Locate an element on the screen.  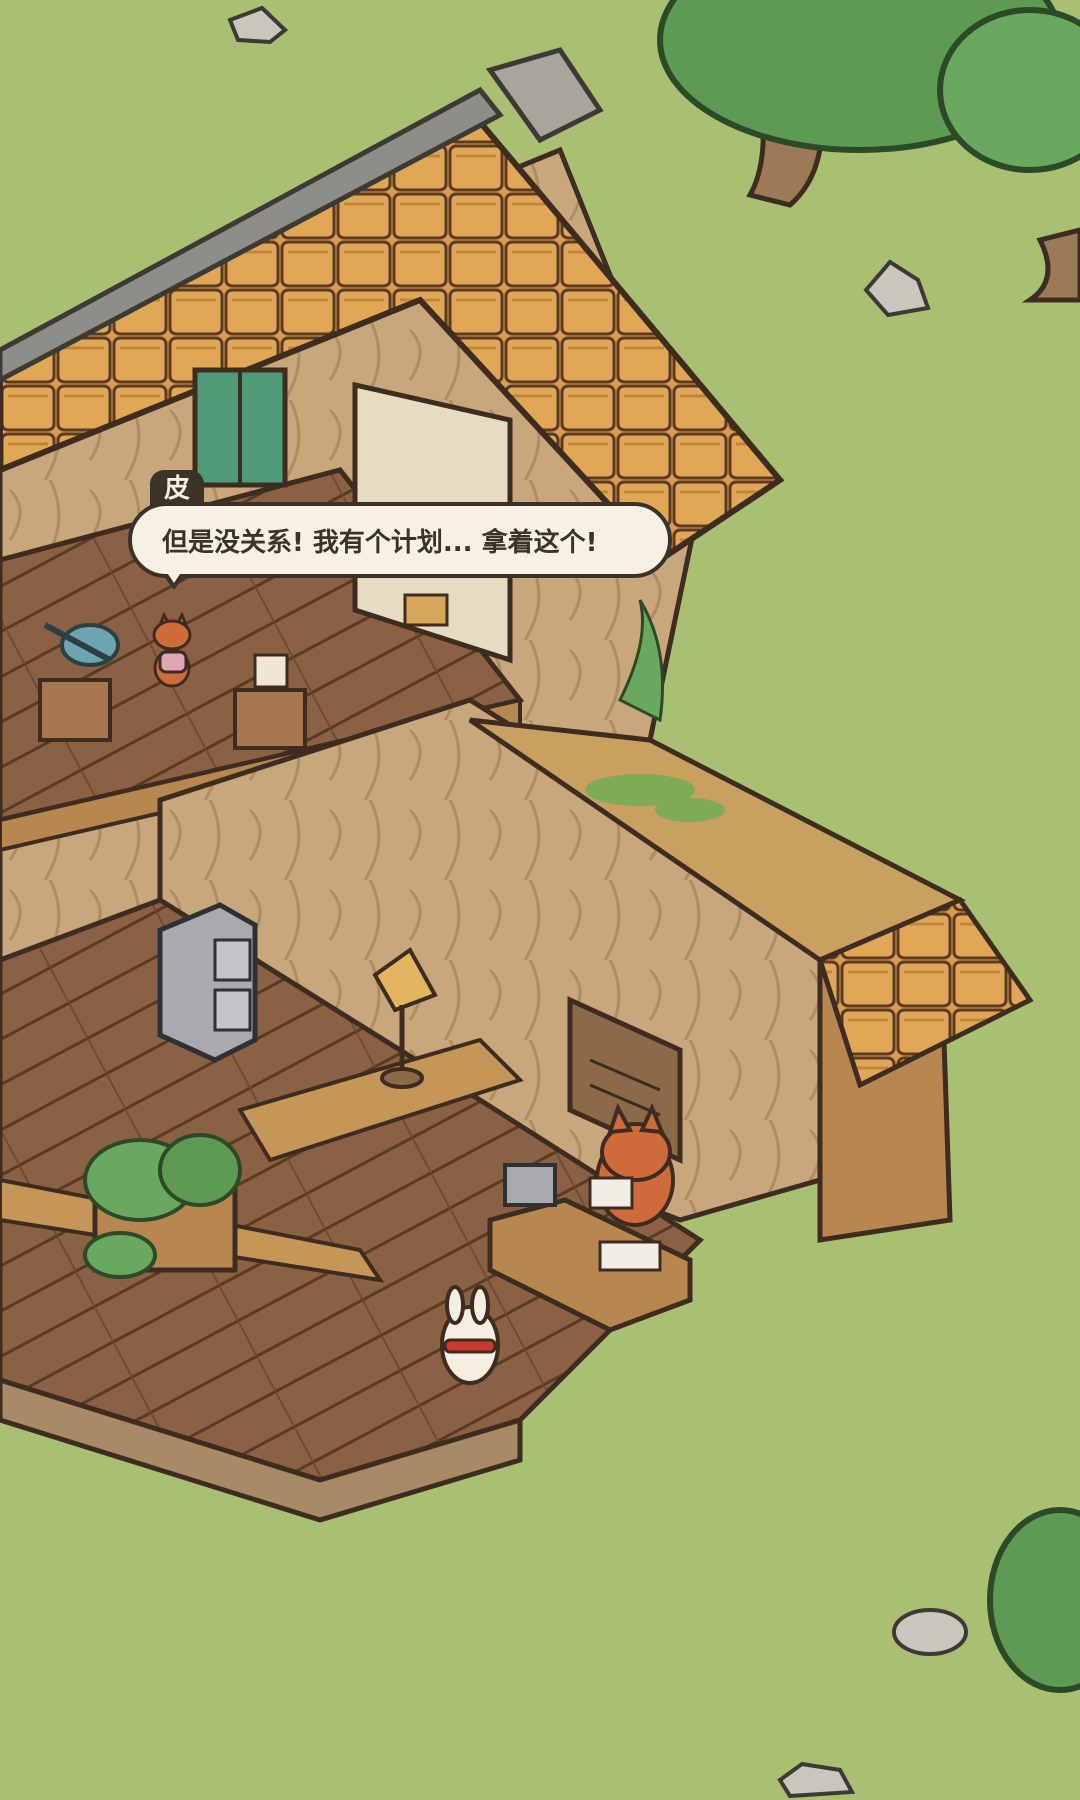
dialogue-bubble: 但是没关系! 我有个计划... 拿着这个! is located at coordinates (400, 540).